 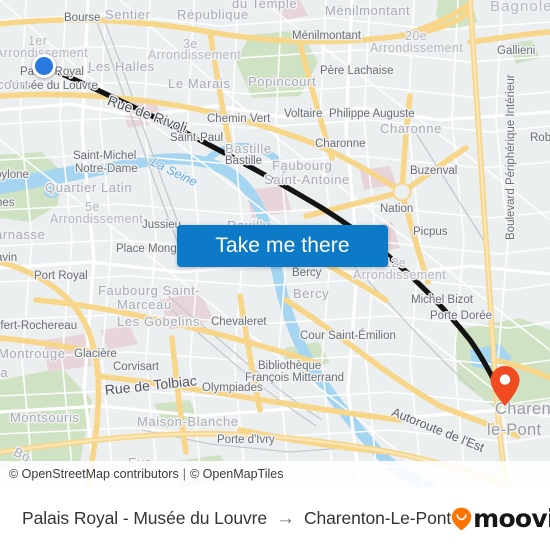 I want to click on route-origin-label: Palais Royal - Musée du Louvre, so click(x=145, y=518).